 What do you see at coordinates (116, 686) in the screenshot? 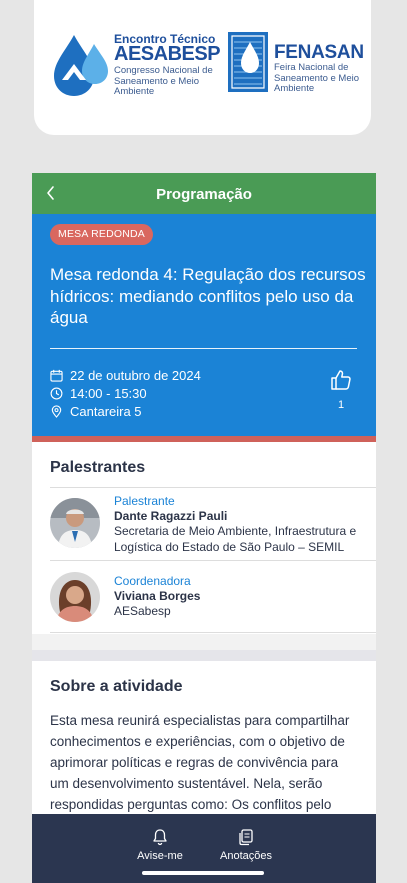
I see `about-title: Sobre a atividade` at bounding box center [116, 686].